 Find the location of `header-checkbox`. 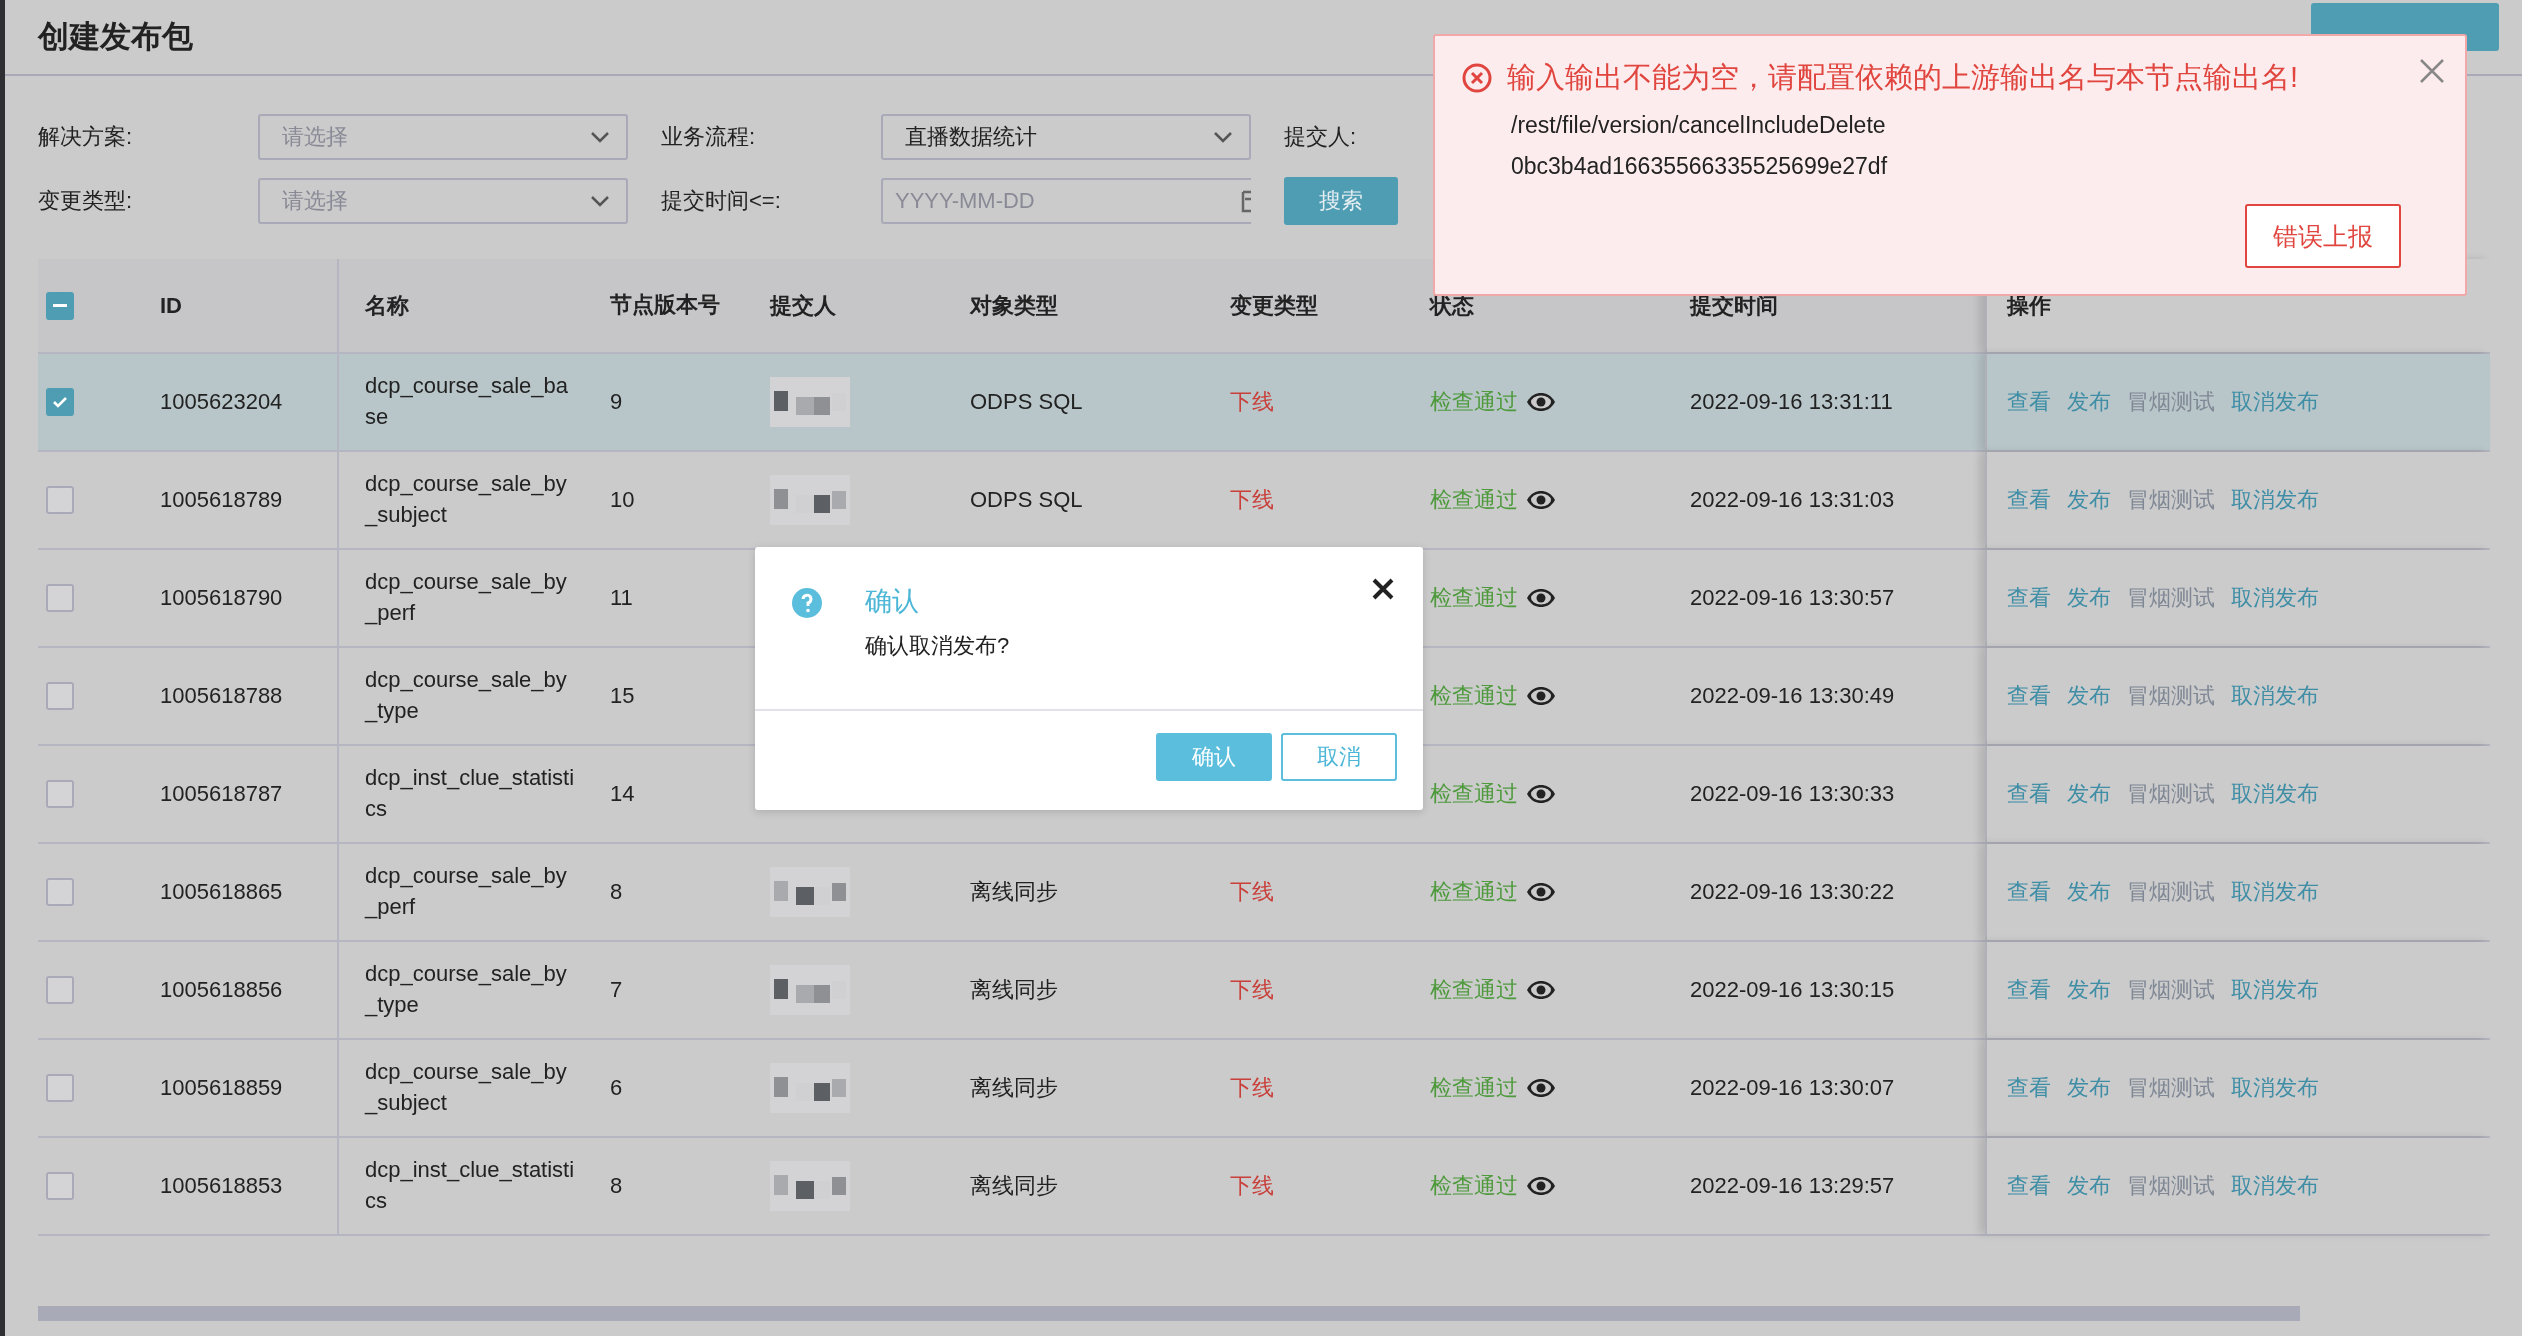

header-checkbox is located at coordinates (60, 305).